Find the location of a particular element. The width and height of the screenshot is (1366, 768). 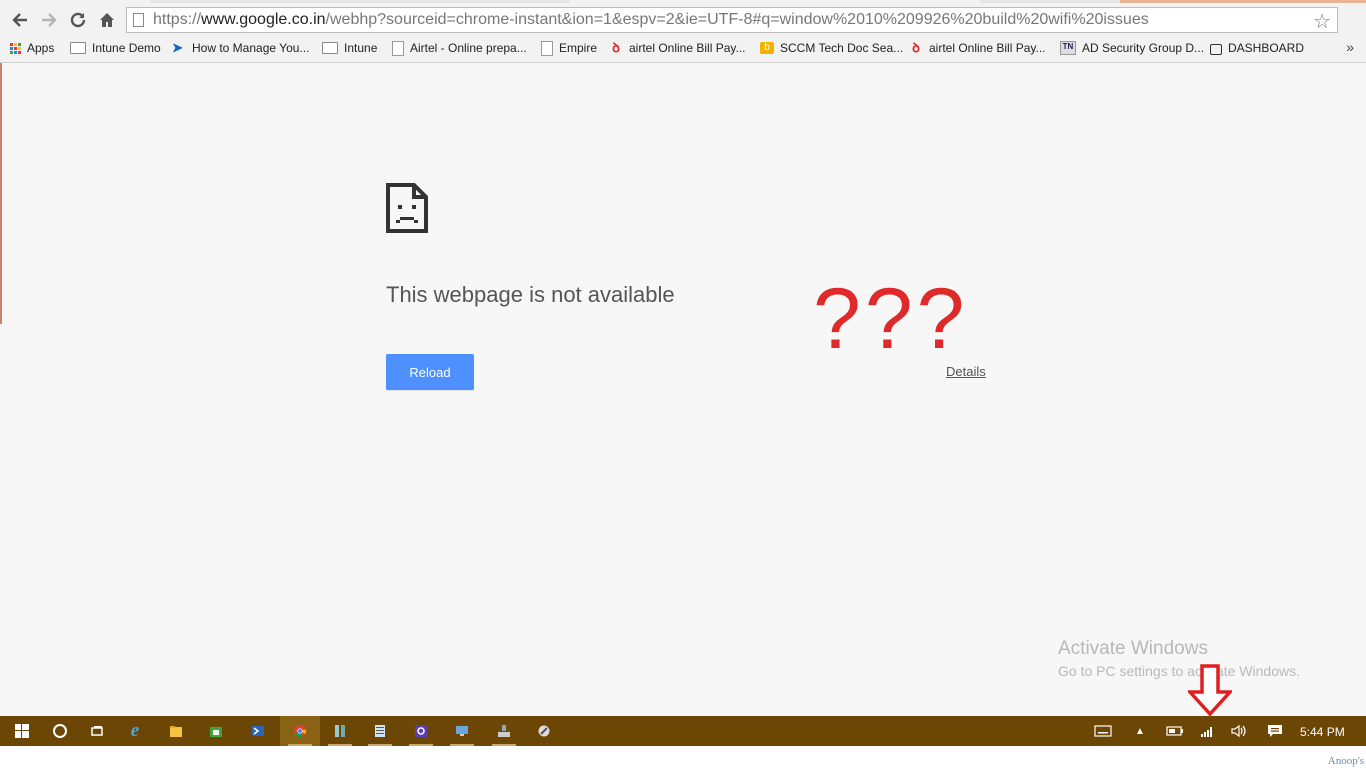

error-title: This webpage is not available is located at coordinates (530, 294).